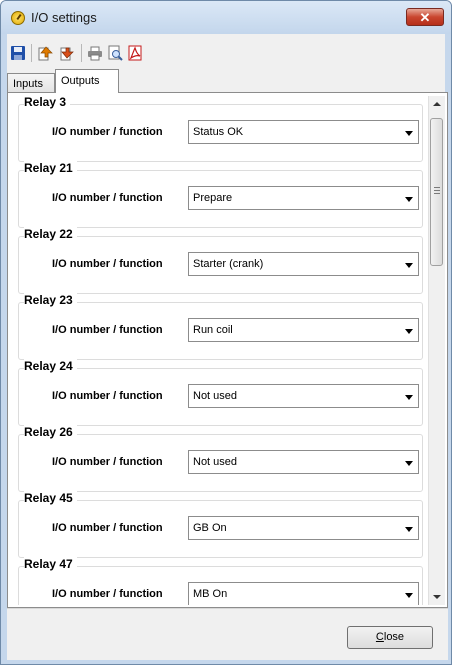  What do you see at coordinates (50, 168) in the screenshot?
I see `relay-title: Relay 21` at bounding box center [50, 168].